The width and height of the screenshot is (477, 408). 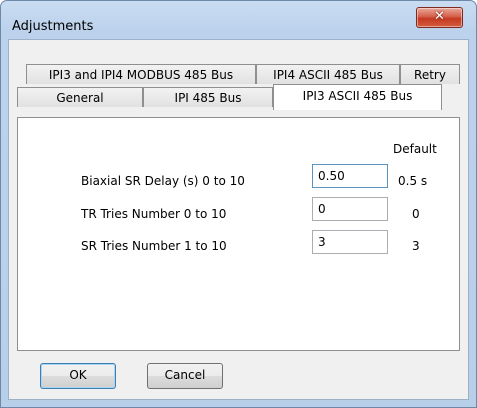 What do you see at coordinates (141, 74) in the screenshot?
I see `tab-ipi3-ipi4-modbus-485: IPI3 and IPI4 MODBUS 485 Bus` at bounding box center [141, 74].